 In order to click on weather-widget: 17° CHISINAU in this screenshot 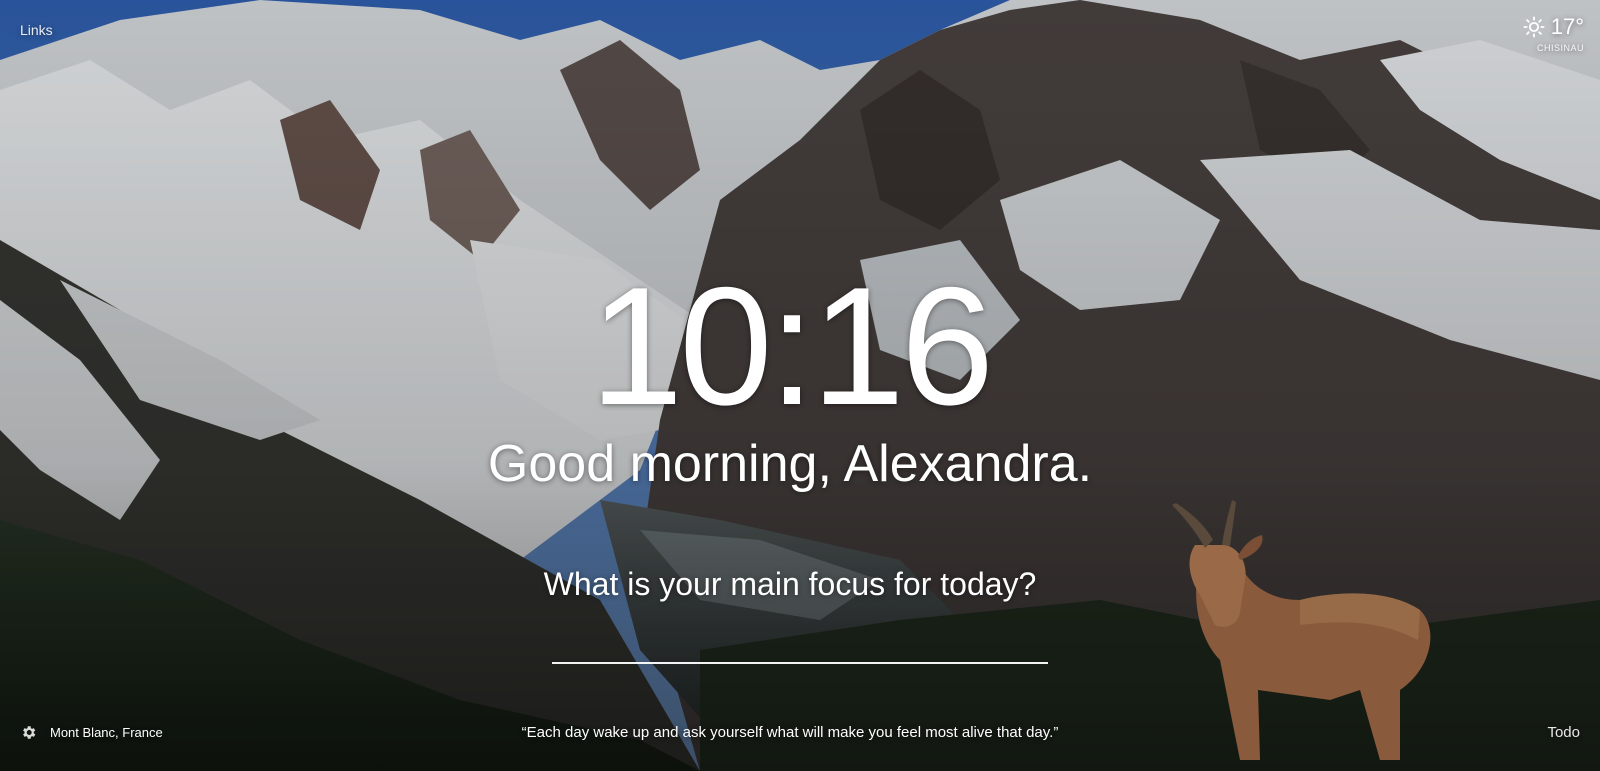, I will do `click(1529, 36)`.